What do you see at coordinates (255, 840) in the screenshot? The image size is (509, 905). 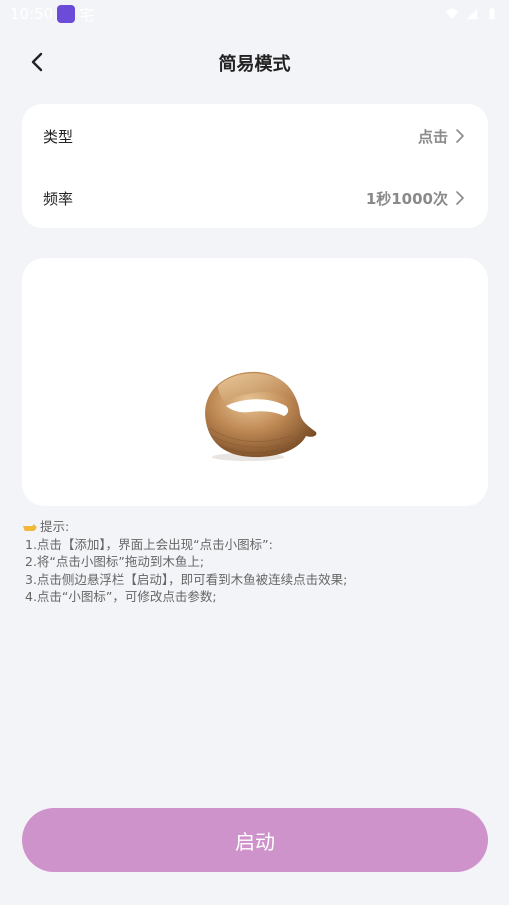 I see `start-button: 启动` at bounding box center [255, 840].